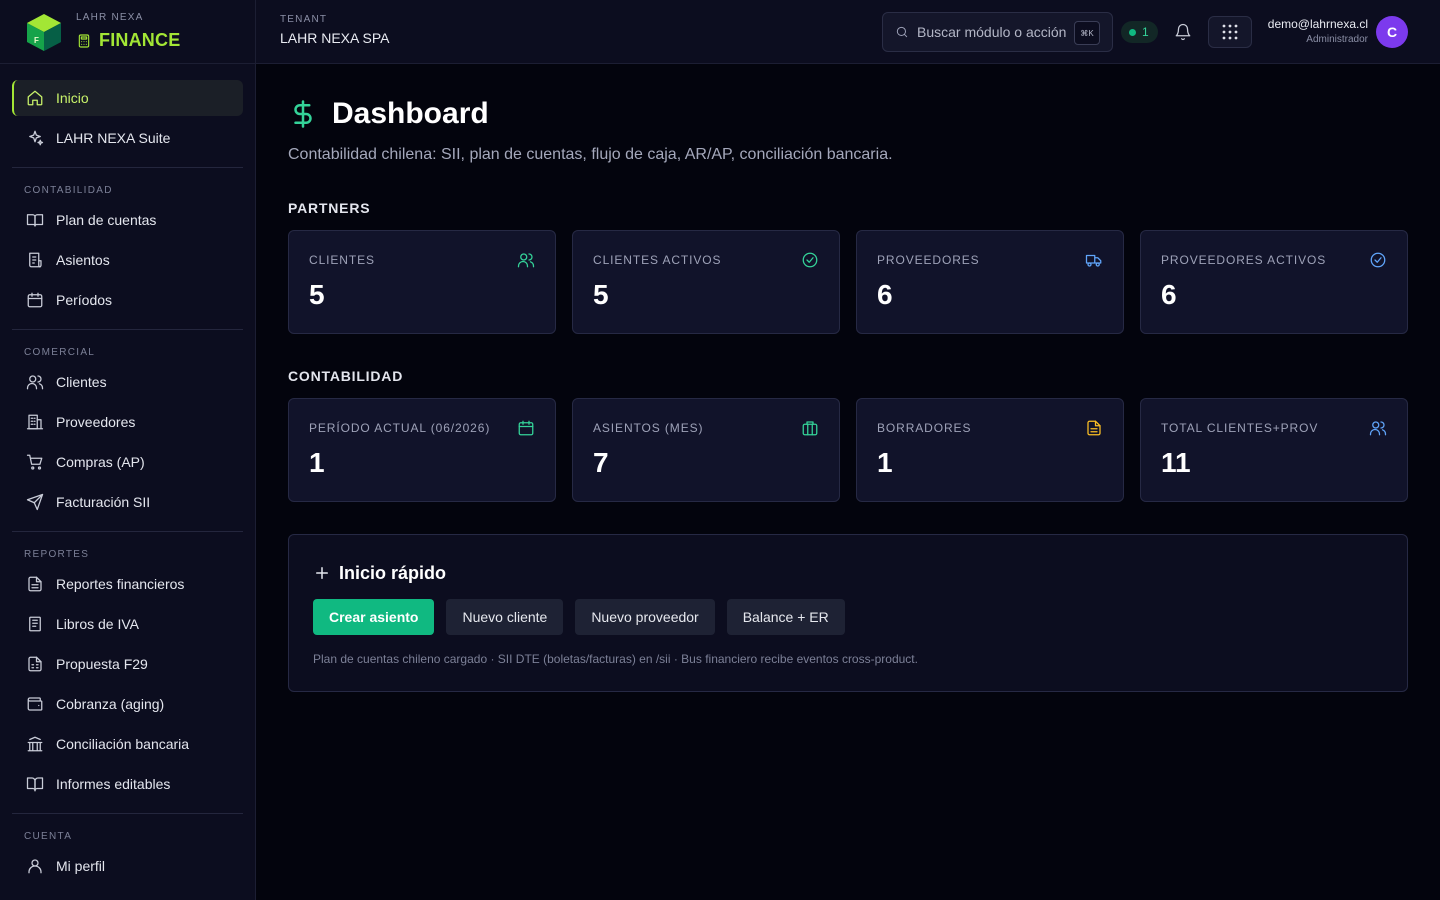 This screenshot has height=900, width=1440. I want to click on sidebar-item-periodos: Períodos, so click(127, 300).